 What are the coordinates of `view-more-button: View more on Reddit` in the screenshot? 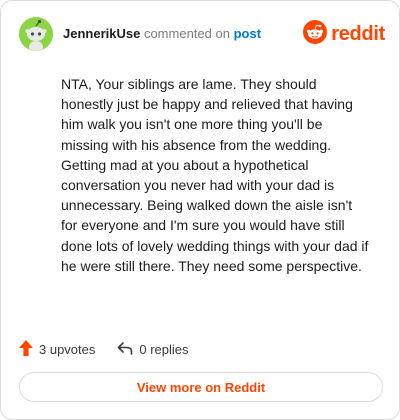 It's located at (201, 387).